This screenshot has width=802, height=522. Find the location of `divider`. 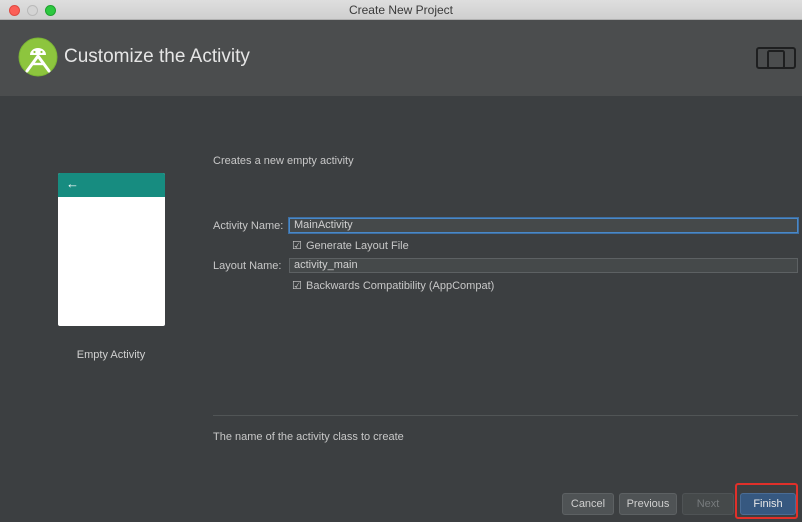

divider is located at coordinates (505, 415).